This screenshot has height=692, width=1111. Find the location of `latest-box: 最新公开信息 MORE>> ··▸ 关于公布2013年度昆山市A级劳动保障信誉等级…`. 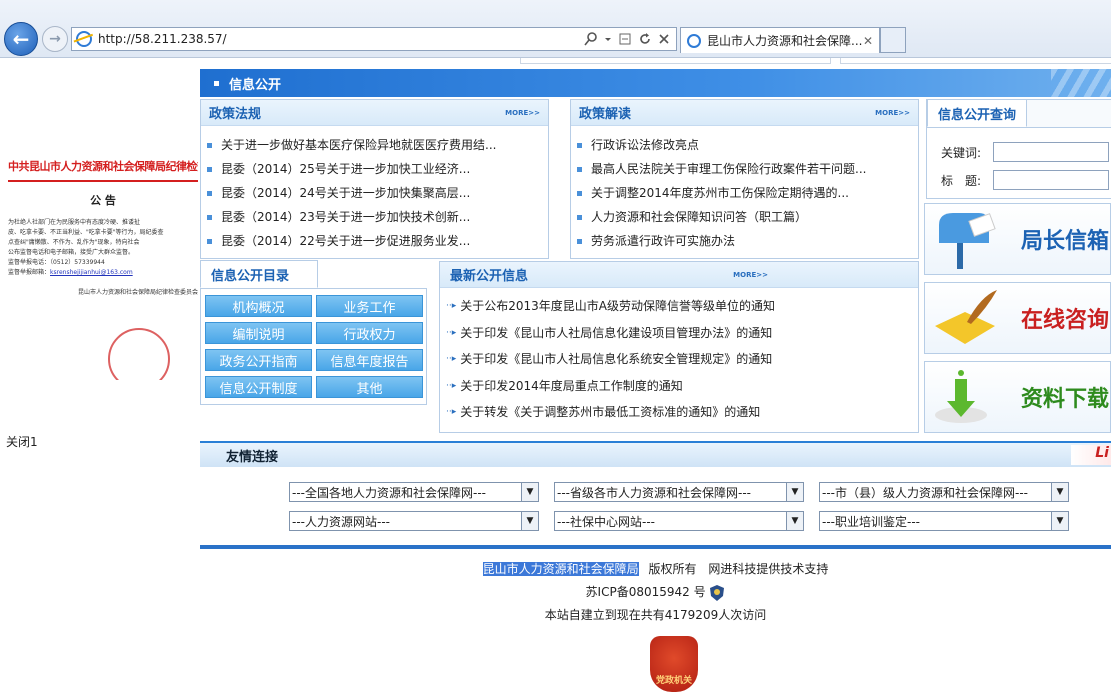

latest-box: 最新公开信息 MORE>> ··▸ 关于公布2013年度昆山市A级劳动保障信誉等级… is located at coordinates (679, 347).